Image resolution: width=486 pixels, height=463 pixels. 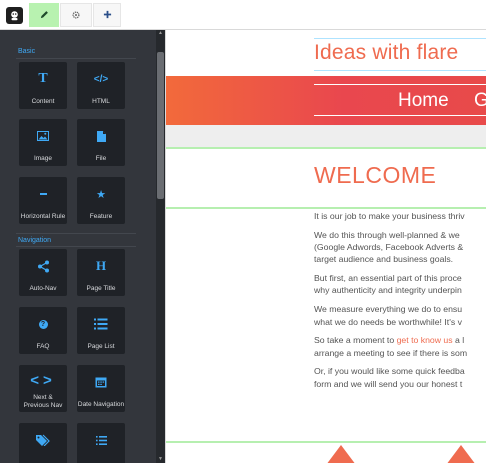 What do you see at coordinates (101, 288) in the screenshot?
I see `widget-label: Page Title` at bounding box center [101, 288].